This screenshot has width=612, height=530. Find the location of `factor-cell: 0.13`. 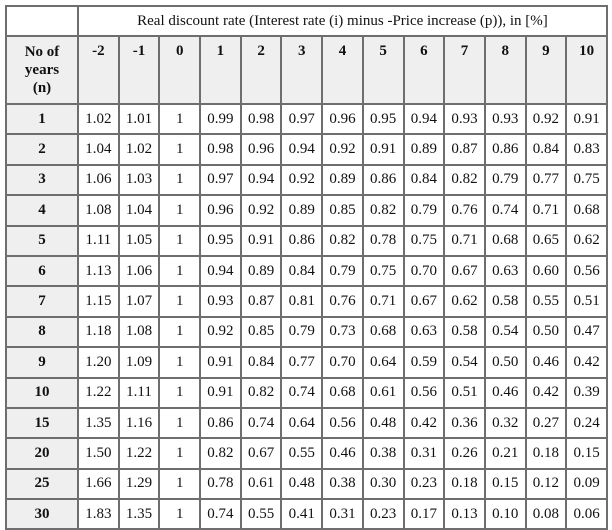

factor-cell: 0.13 is located at coordinates (464, 514).